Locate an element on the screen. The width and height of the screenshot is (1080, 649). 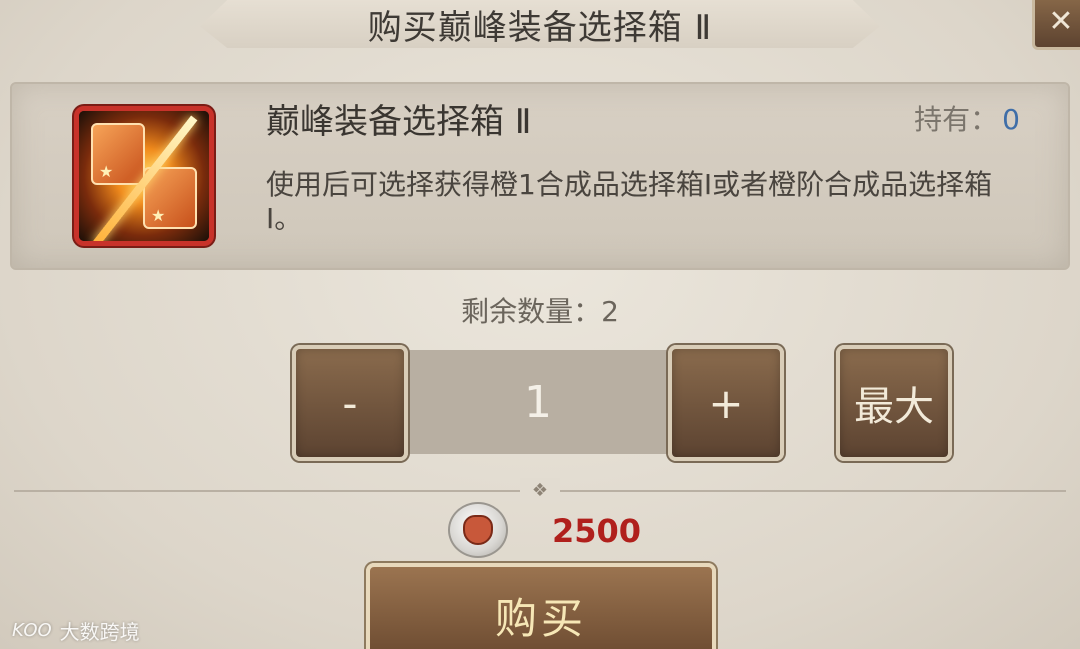
owned-count: 持有： 0 is located at coordinates (967, 118).